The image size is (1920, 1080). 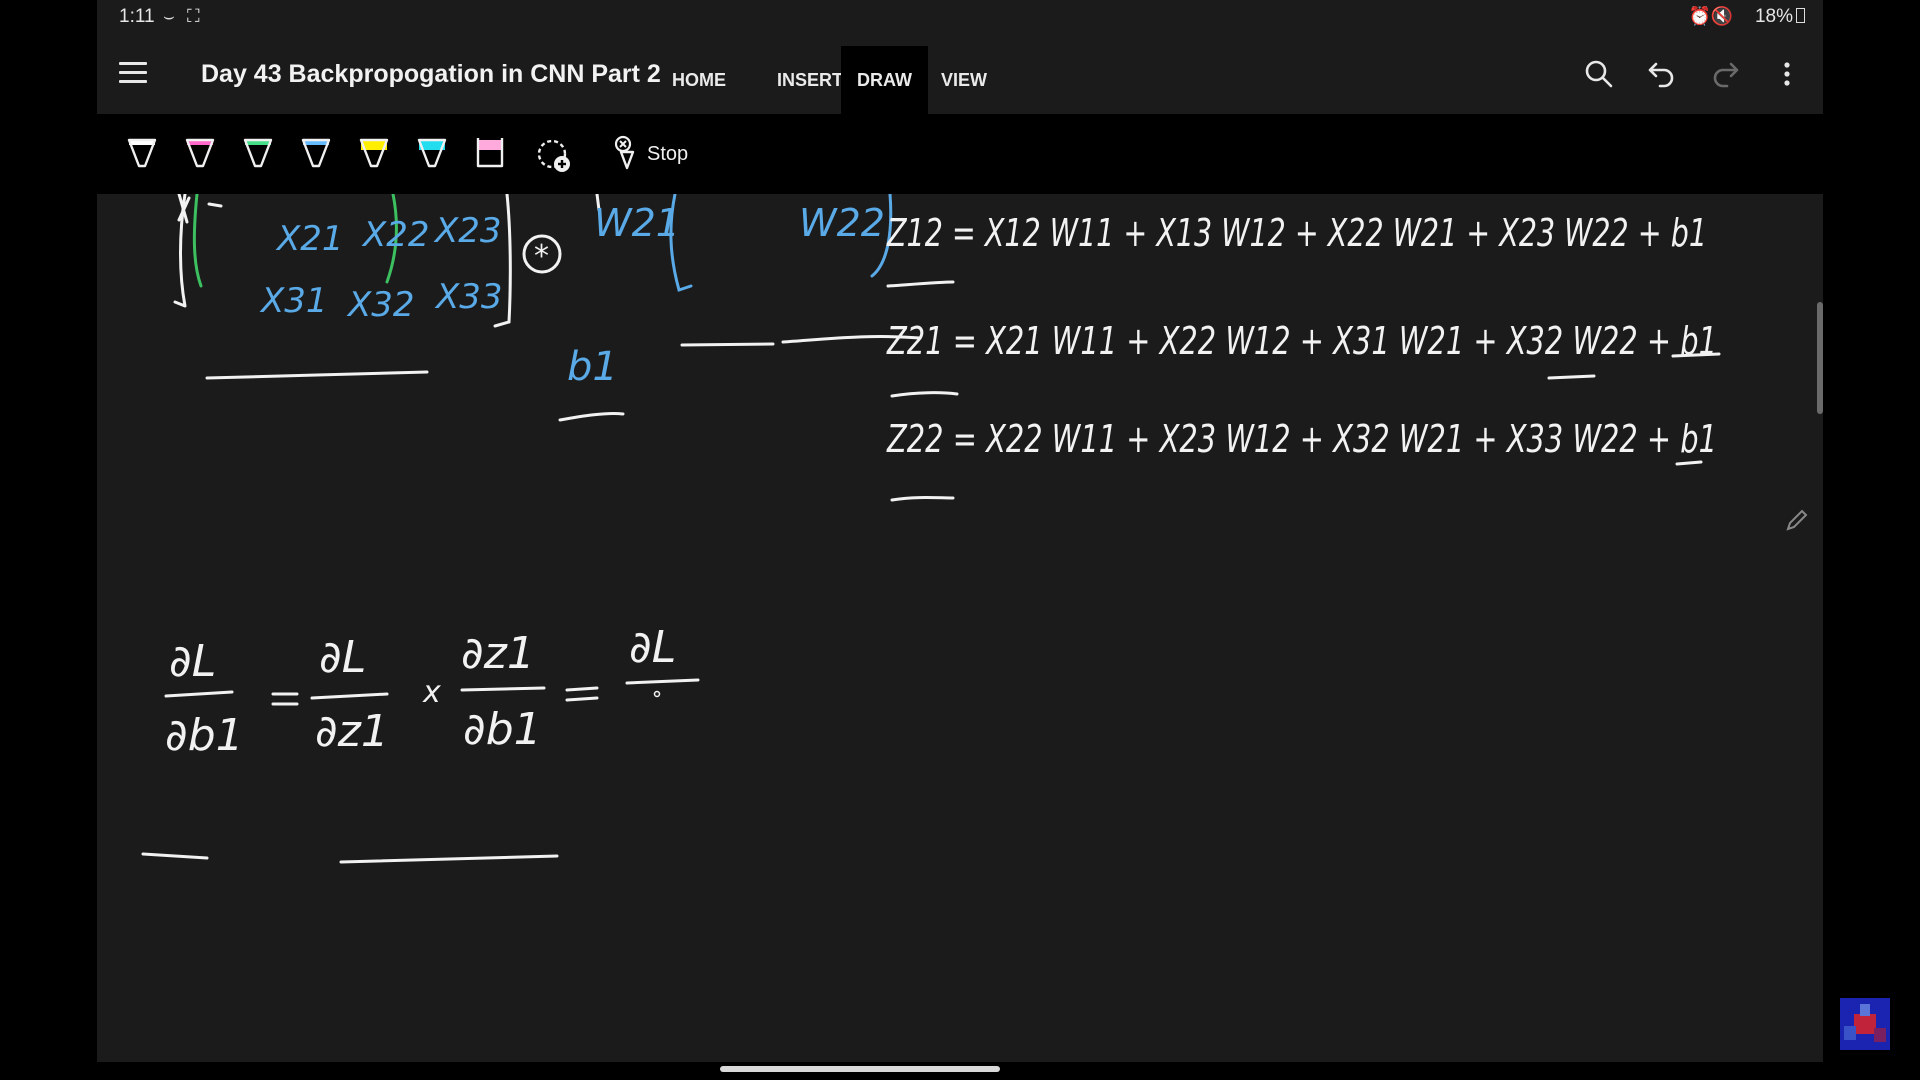 I want to click on undo-icon, so click(x=1662, y=74).